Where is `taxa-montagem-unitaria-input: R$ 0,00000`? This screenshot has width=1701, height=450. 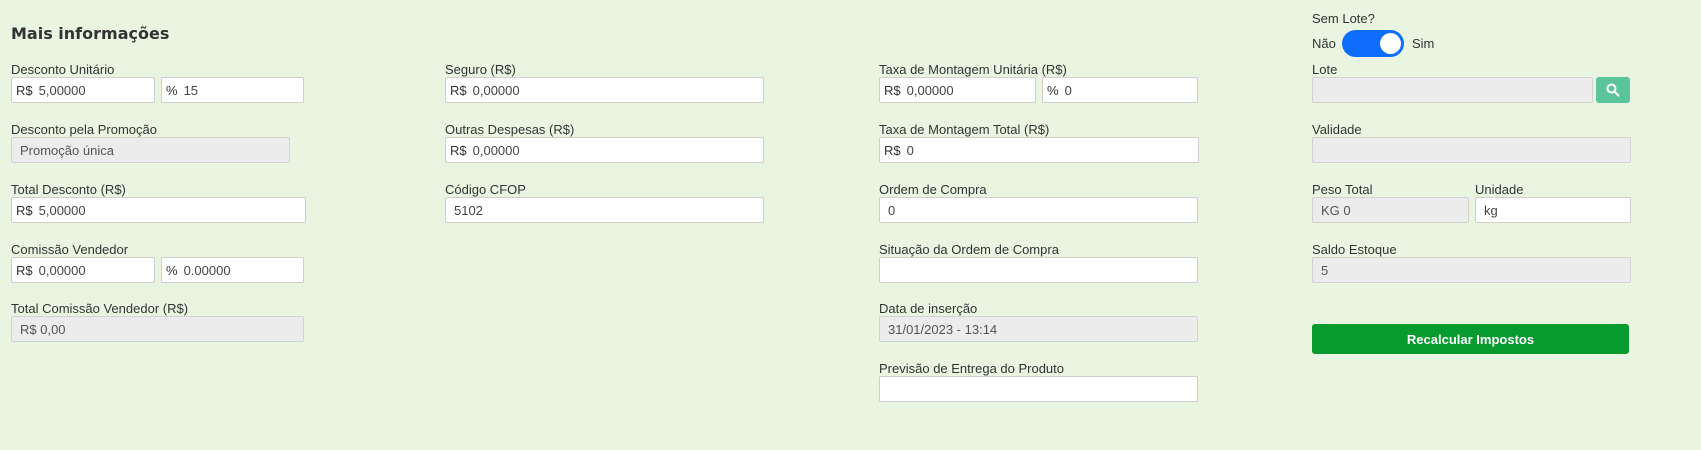 taxa-montagem-unitaria-input: R$ 0,00000 is located at coordinates (957, 90).